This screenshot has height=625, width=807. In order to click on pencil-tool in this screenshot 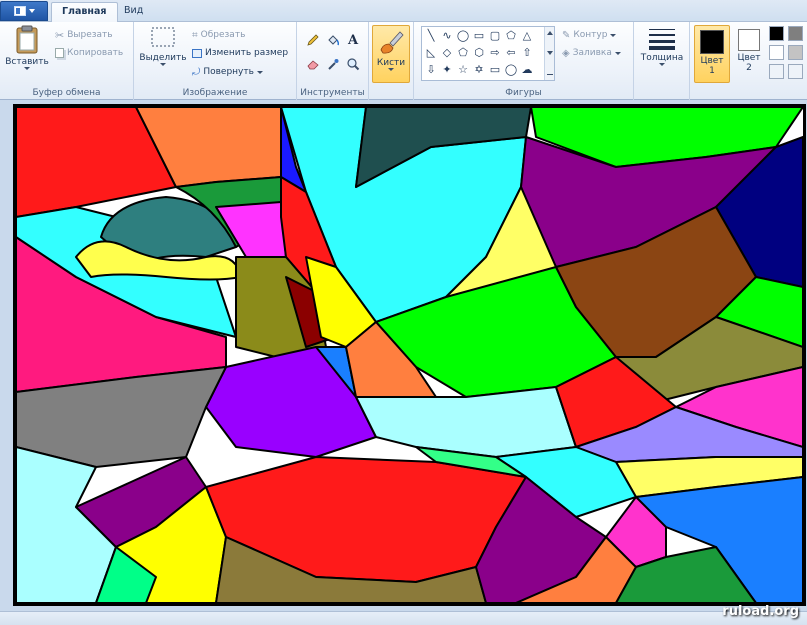, I will do `click(313, 40)`.